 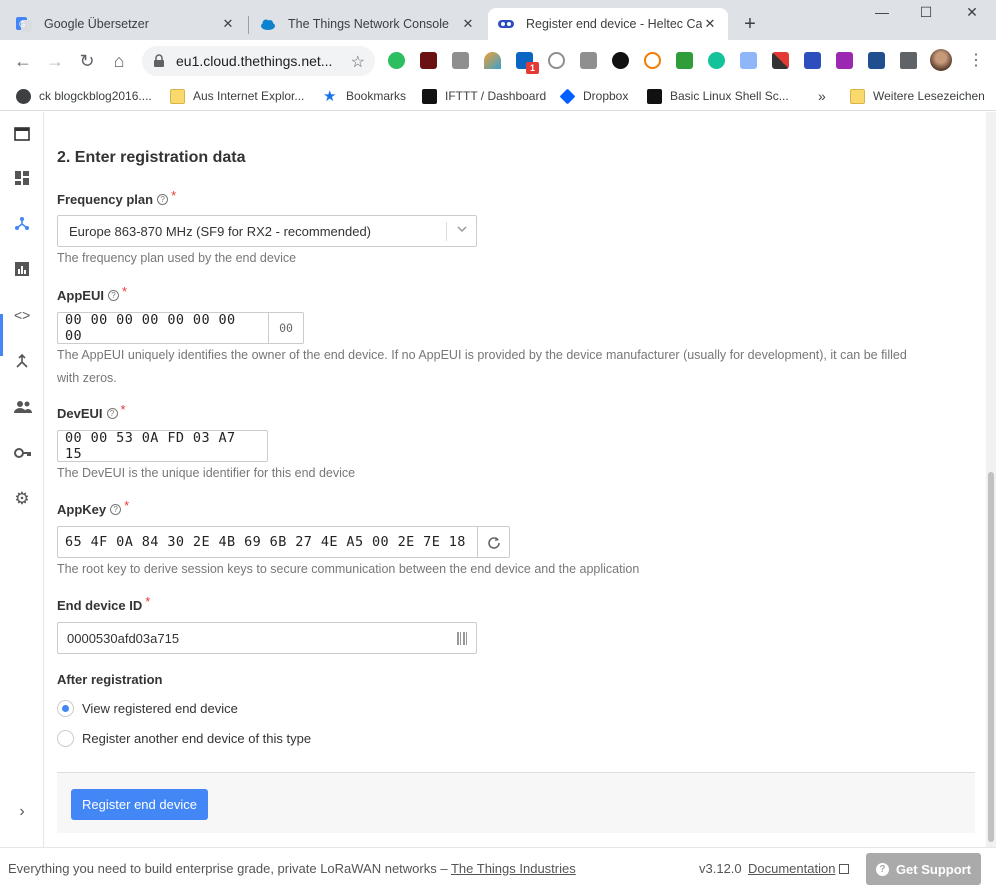 I want to click on dev-eui-input: 00 00 53 0A FD 03 A7 15, so click(x=162, y=446).